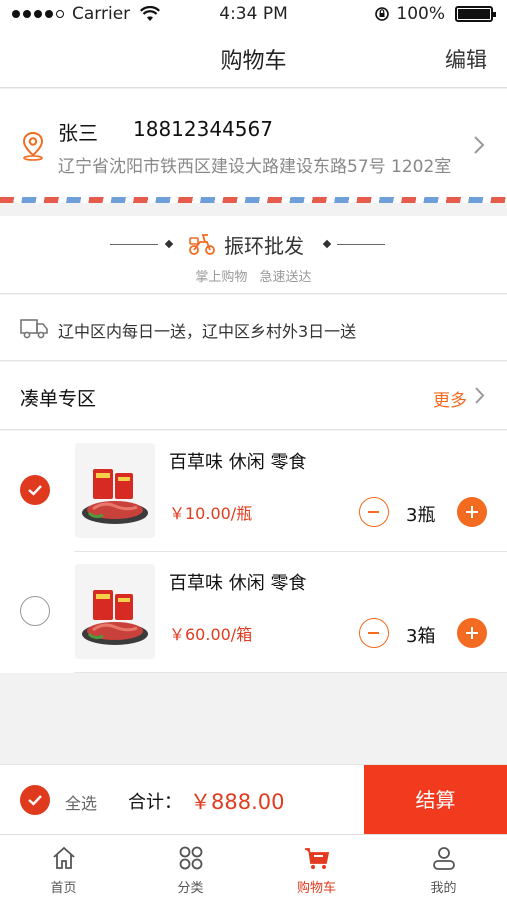 The height and width of the screenshot is (900, 507). What do you see at coordinates (155, 802) in the screenshot?
I see `total-label: 合计：` at bounding box center [155, 802].